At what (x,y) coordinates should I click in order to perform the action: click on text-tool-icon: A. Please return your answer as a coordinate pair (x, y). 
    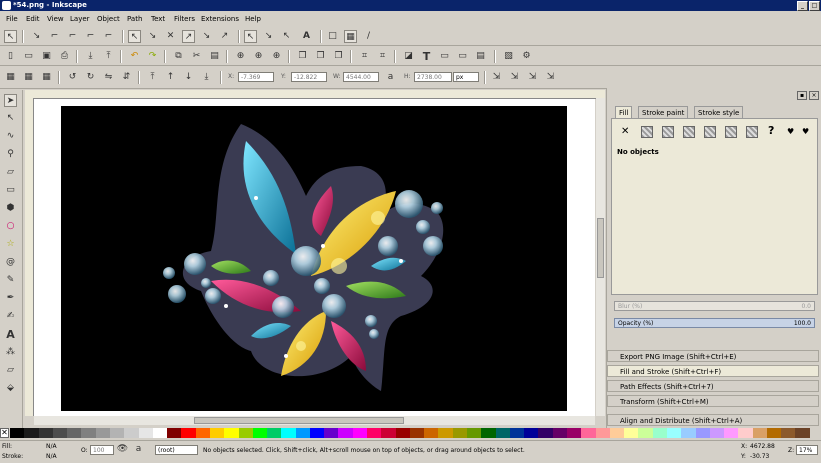
    Looking at the image, I should click on (10, 334).